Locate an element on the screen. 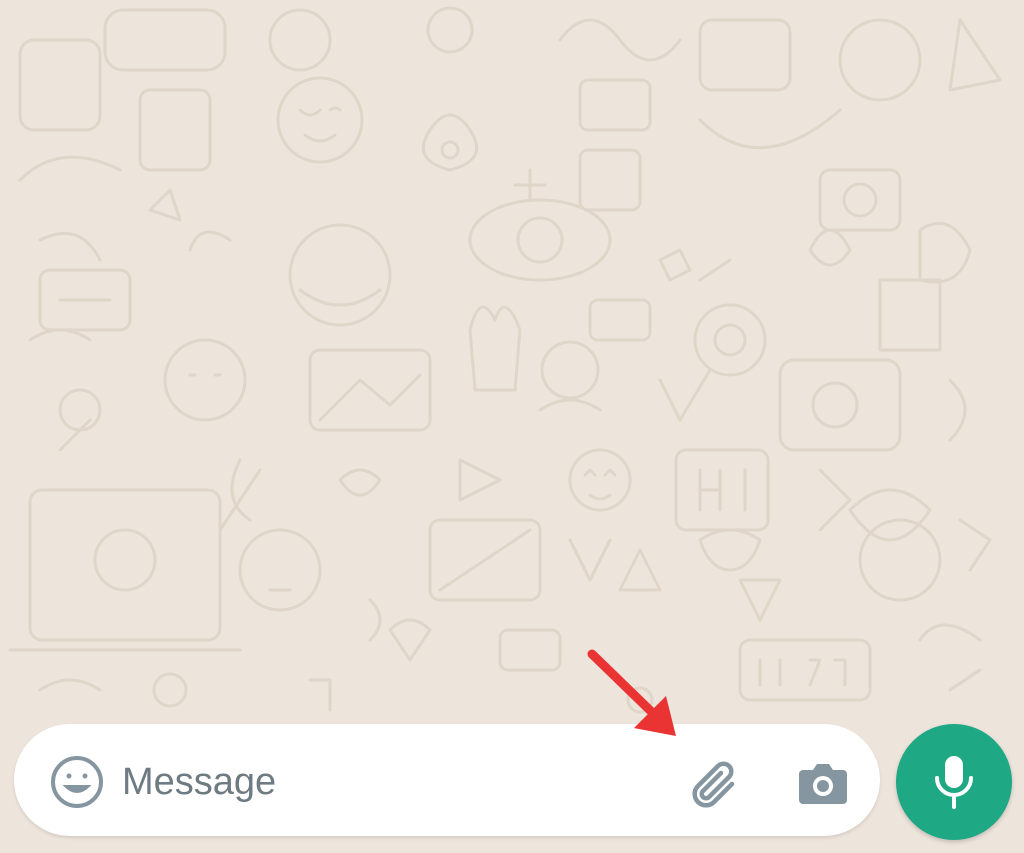  red-arrow-icon is located at coordinates (632, 694).